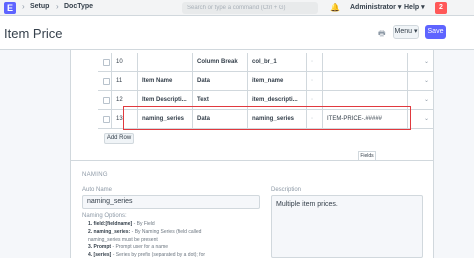 Image resolution: width=474 pixels, height=258 pixels. What do you see at coordinates (171, 202) in the screenshot?
I see `autoname-field: naming_series` at bounding box center [171, 202].